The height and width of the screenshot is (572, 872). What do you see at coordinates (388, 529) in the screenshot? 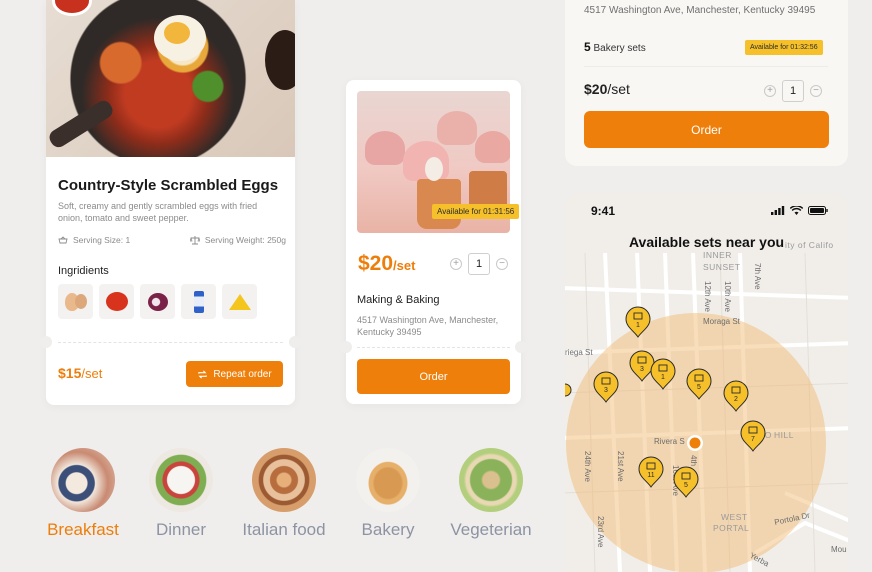
I see `category-label: Bakery` at bounding box center [388, 529].